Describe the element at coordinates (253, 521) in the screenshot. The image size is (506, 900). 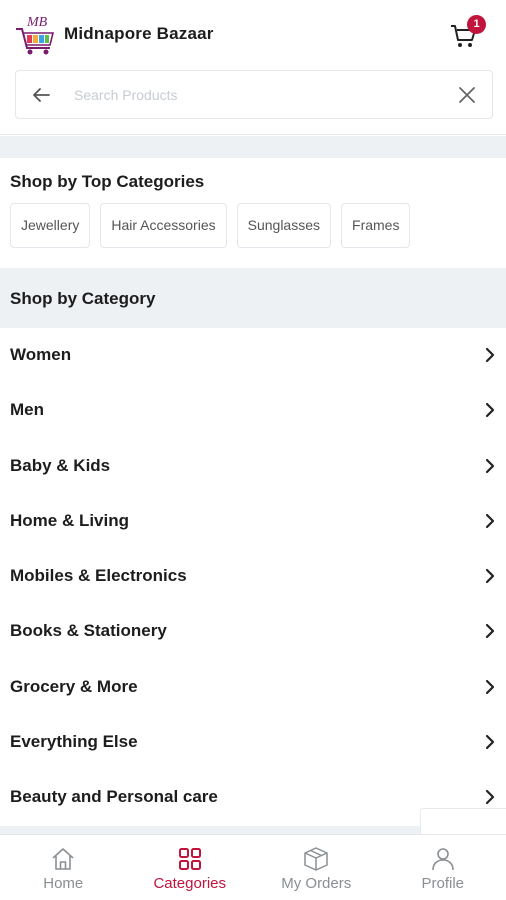
I see `category-row-home-living: Home & Living` at that location.